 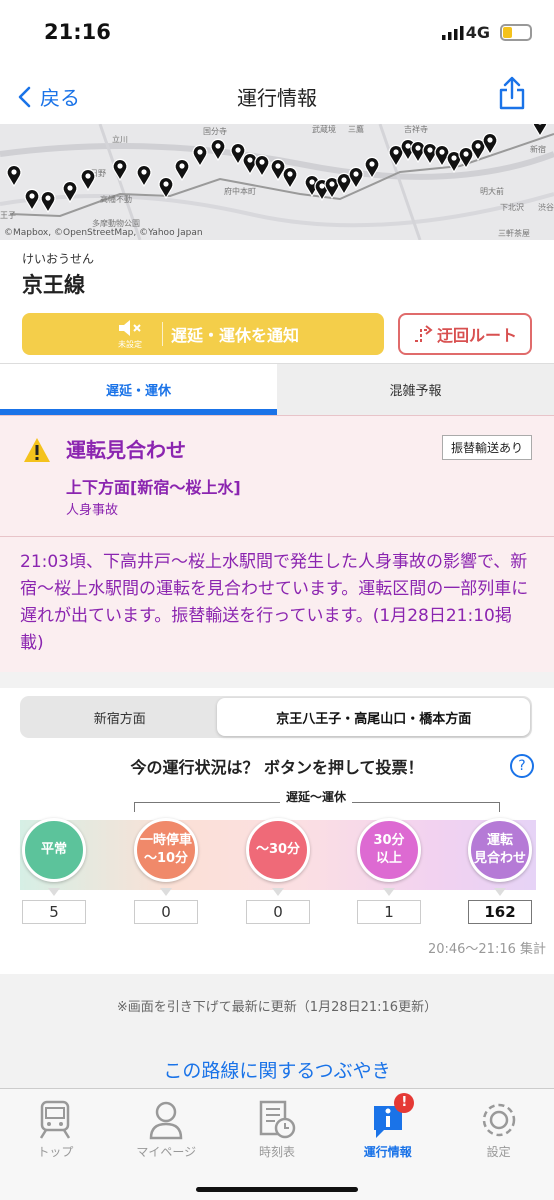 I want to click on status-time: 21:16, so click(x=77, y=32).